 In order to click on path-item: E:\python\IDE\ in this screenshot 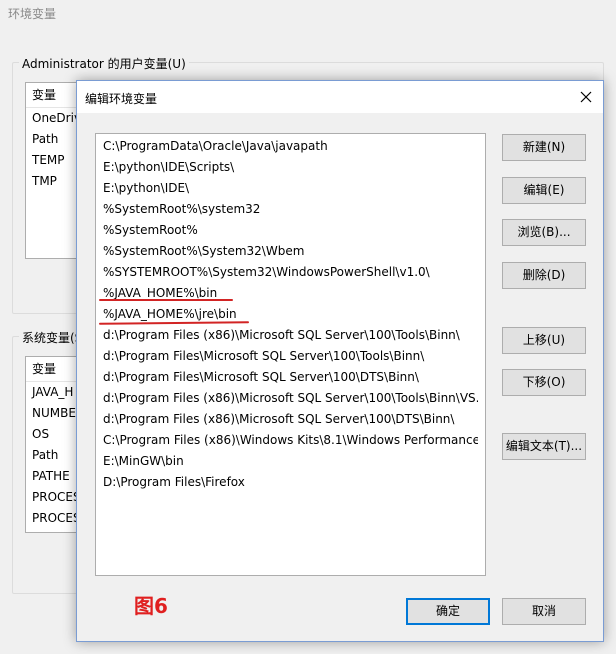, I will do `click(287, 188)`.